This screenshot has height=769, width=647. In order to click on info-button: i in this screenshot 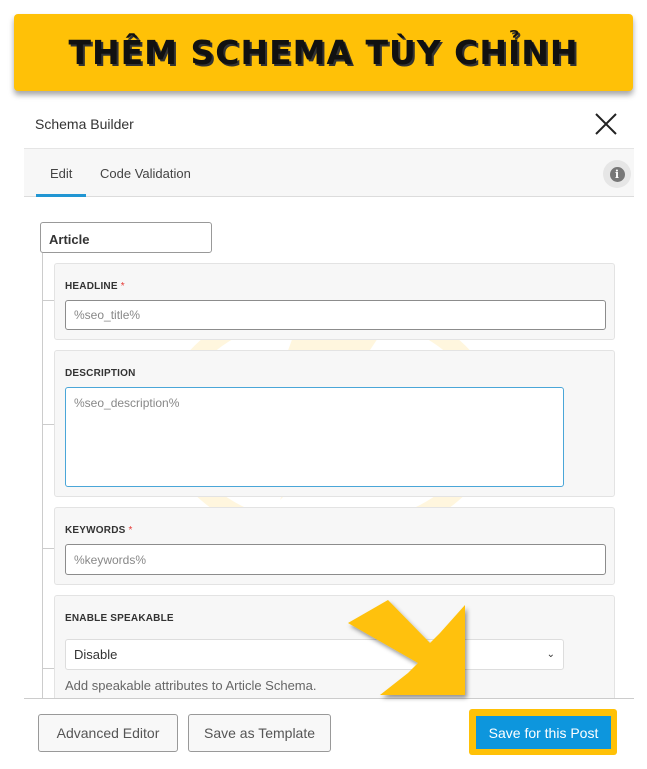, I will do `click(617, 174)`.